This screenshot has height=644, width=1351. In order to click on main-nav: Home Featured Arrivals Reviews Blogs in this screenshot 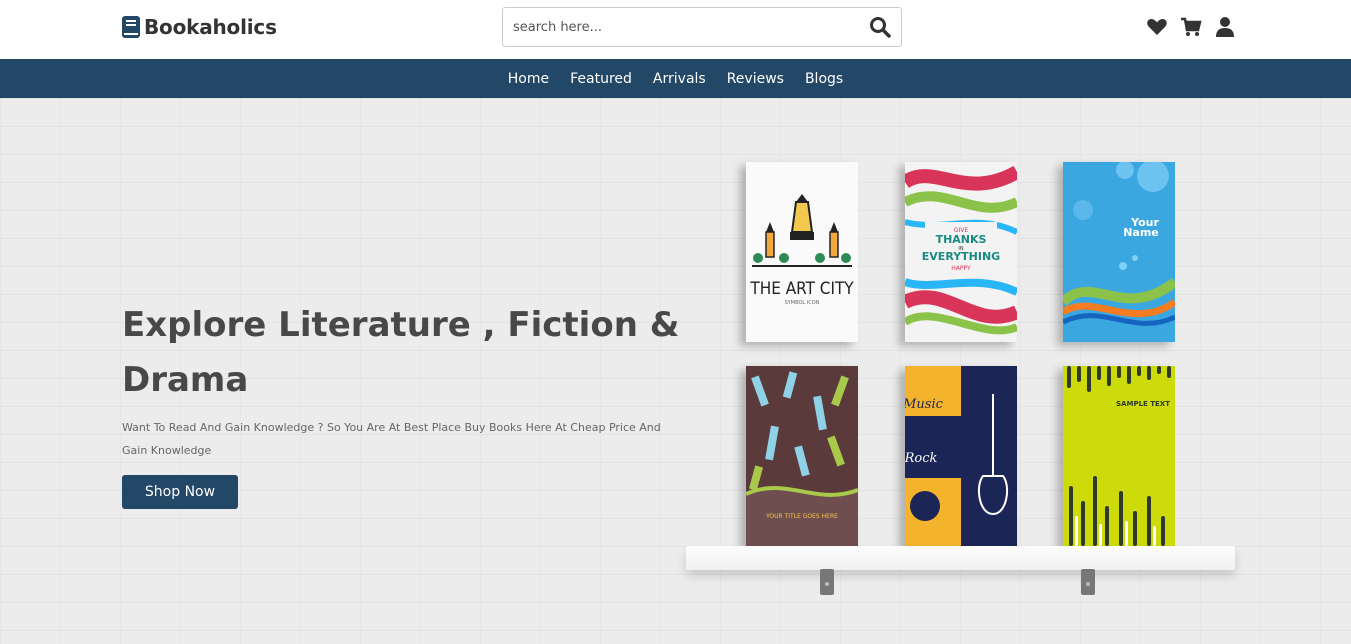, I will do `click(675, 78)`.